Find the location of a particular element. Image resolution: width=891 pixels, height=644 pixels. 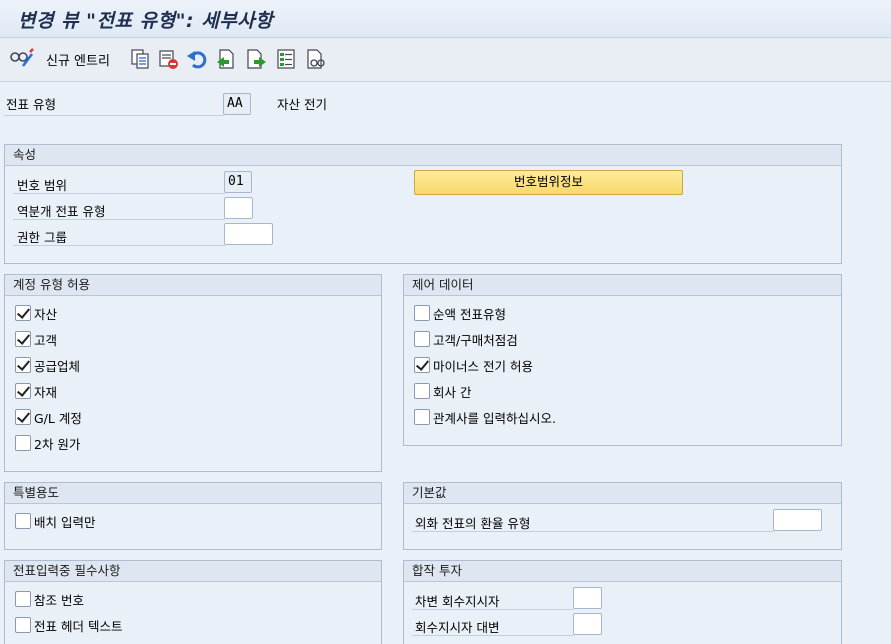

copy-icon is located at coordinates (140, 59).